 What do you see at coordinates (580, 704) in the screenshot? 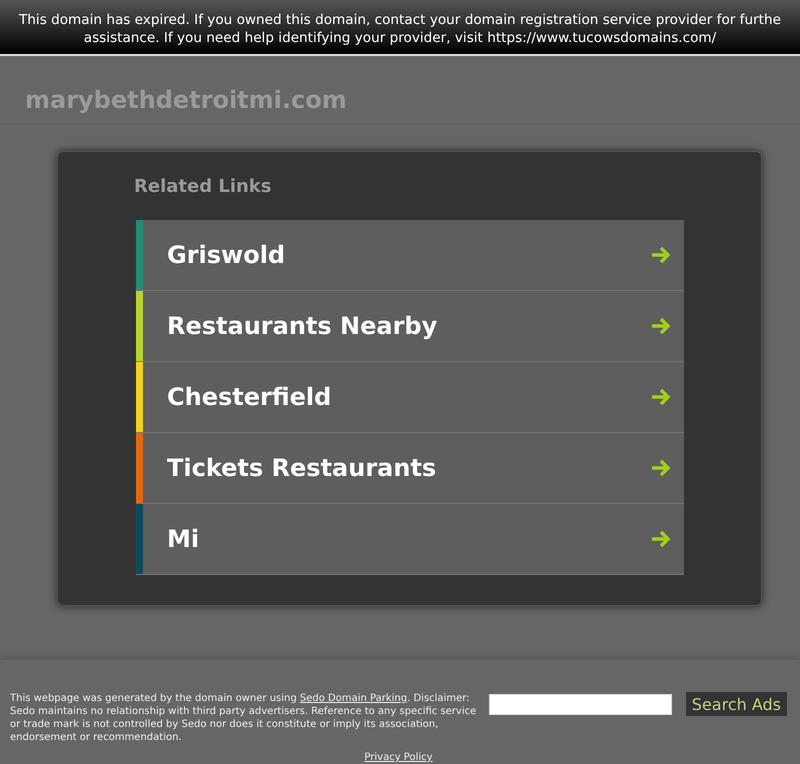
I see `search-field` at bounding box center [580, 704].